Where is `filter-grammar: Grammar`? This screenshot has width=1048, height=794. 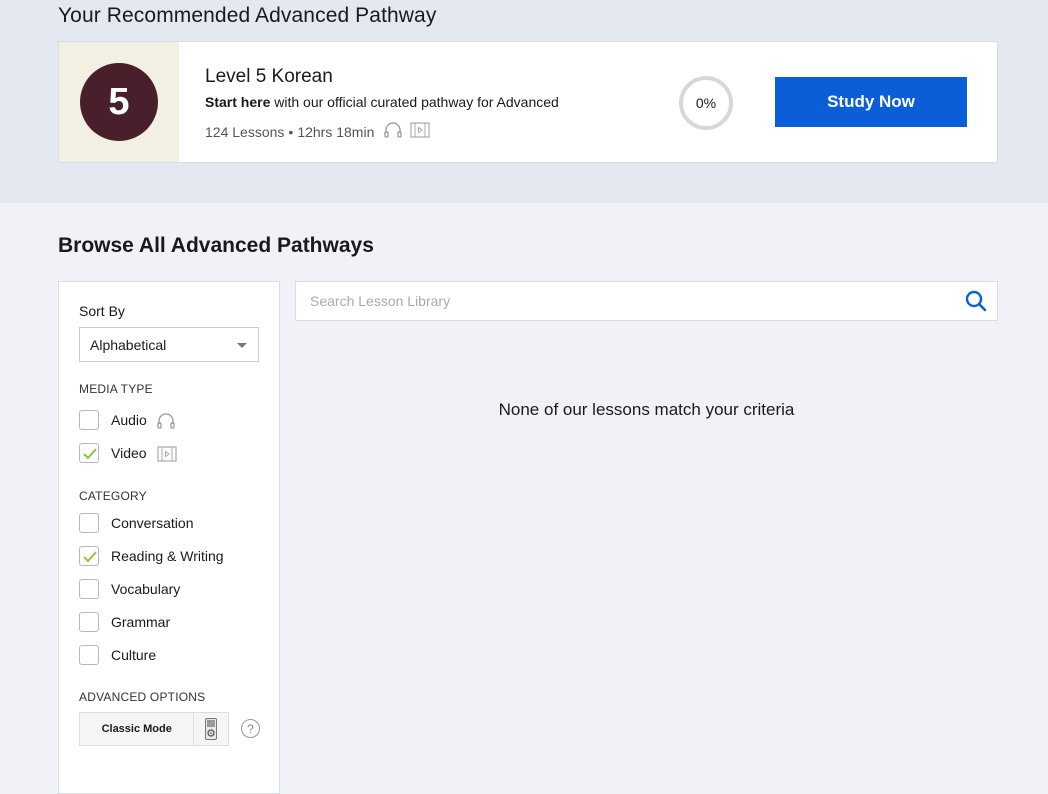
filter-grammar: Grammar is located at coordinates (124, 622).